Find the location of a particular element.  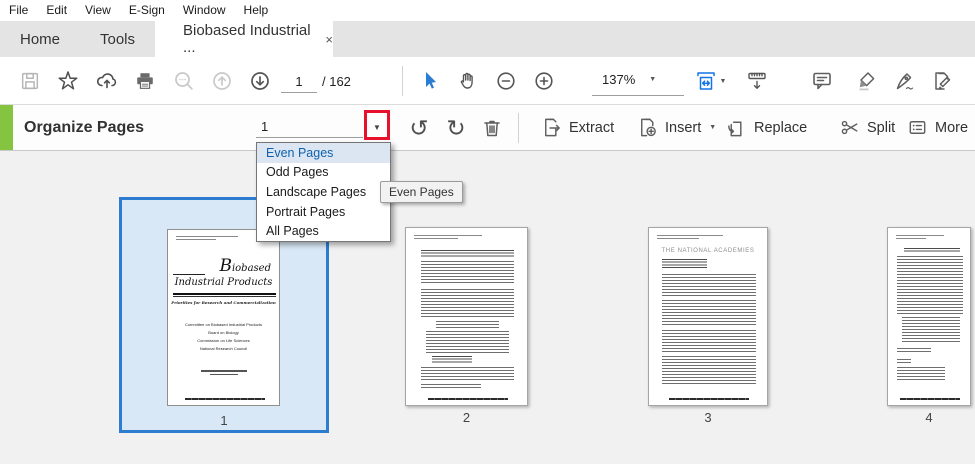

rotate-ccw-icon: ↺ is located at coordinates (419, 127).